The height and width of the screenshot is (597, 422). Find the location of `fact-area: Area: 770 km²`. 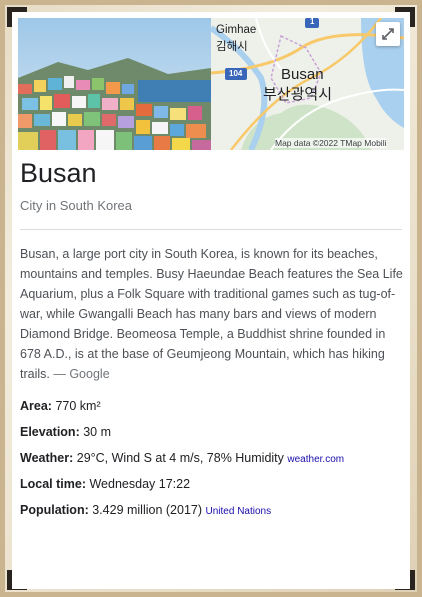

fact-area: Area: 770 km² is located at coordinates (212, 406).